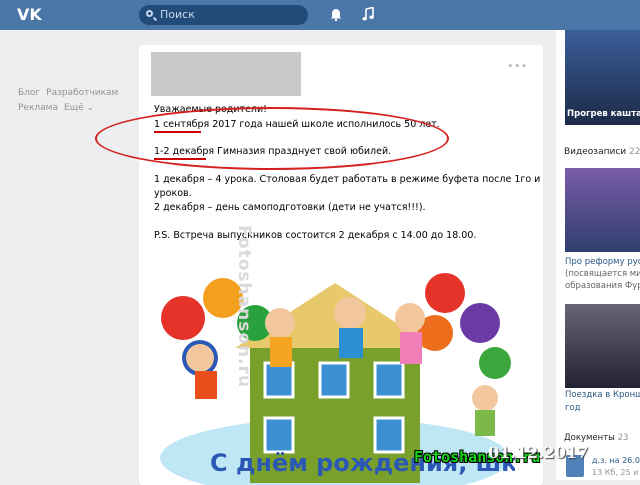  I want to click on link-more: Ещё ⌄, so click(79, 108).